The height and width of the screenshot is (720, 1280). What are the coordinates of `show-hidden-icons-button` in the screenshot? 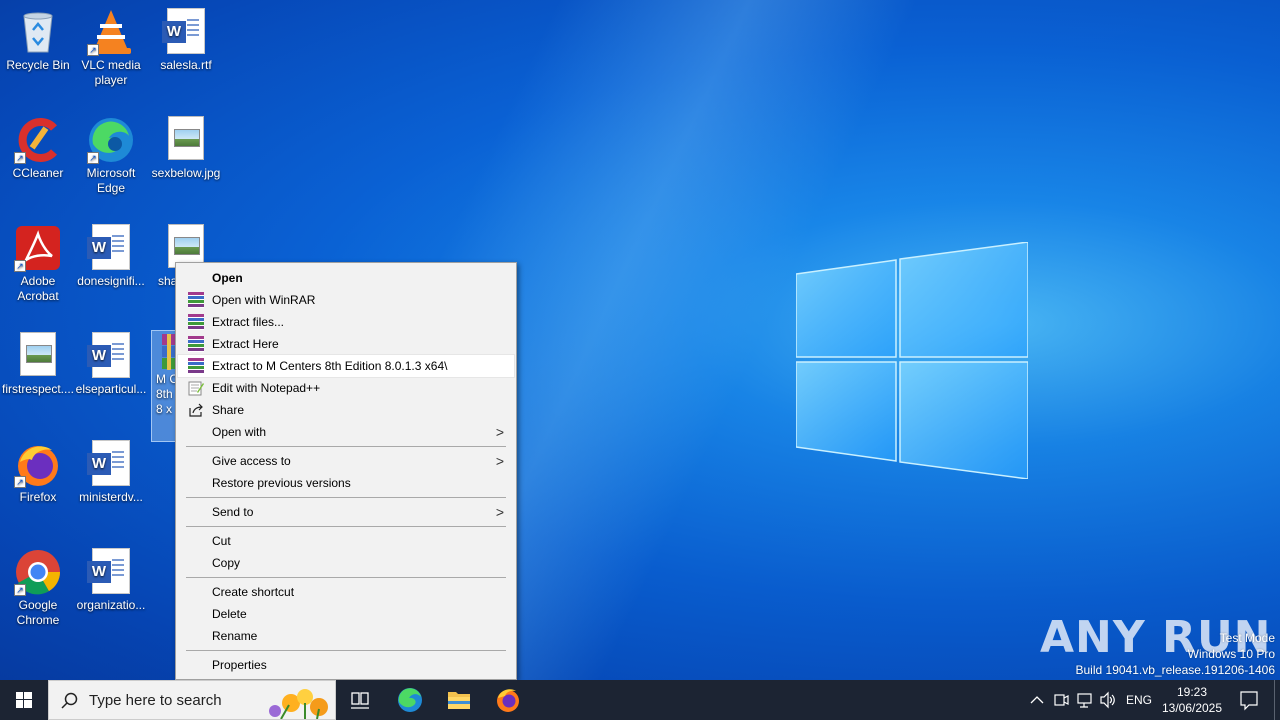 It's located at (1037, 700).